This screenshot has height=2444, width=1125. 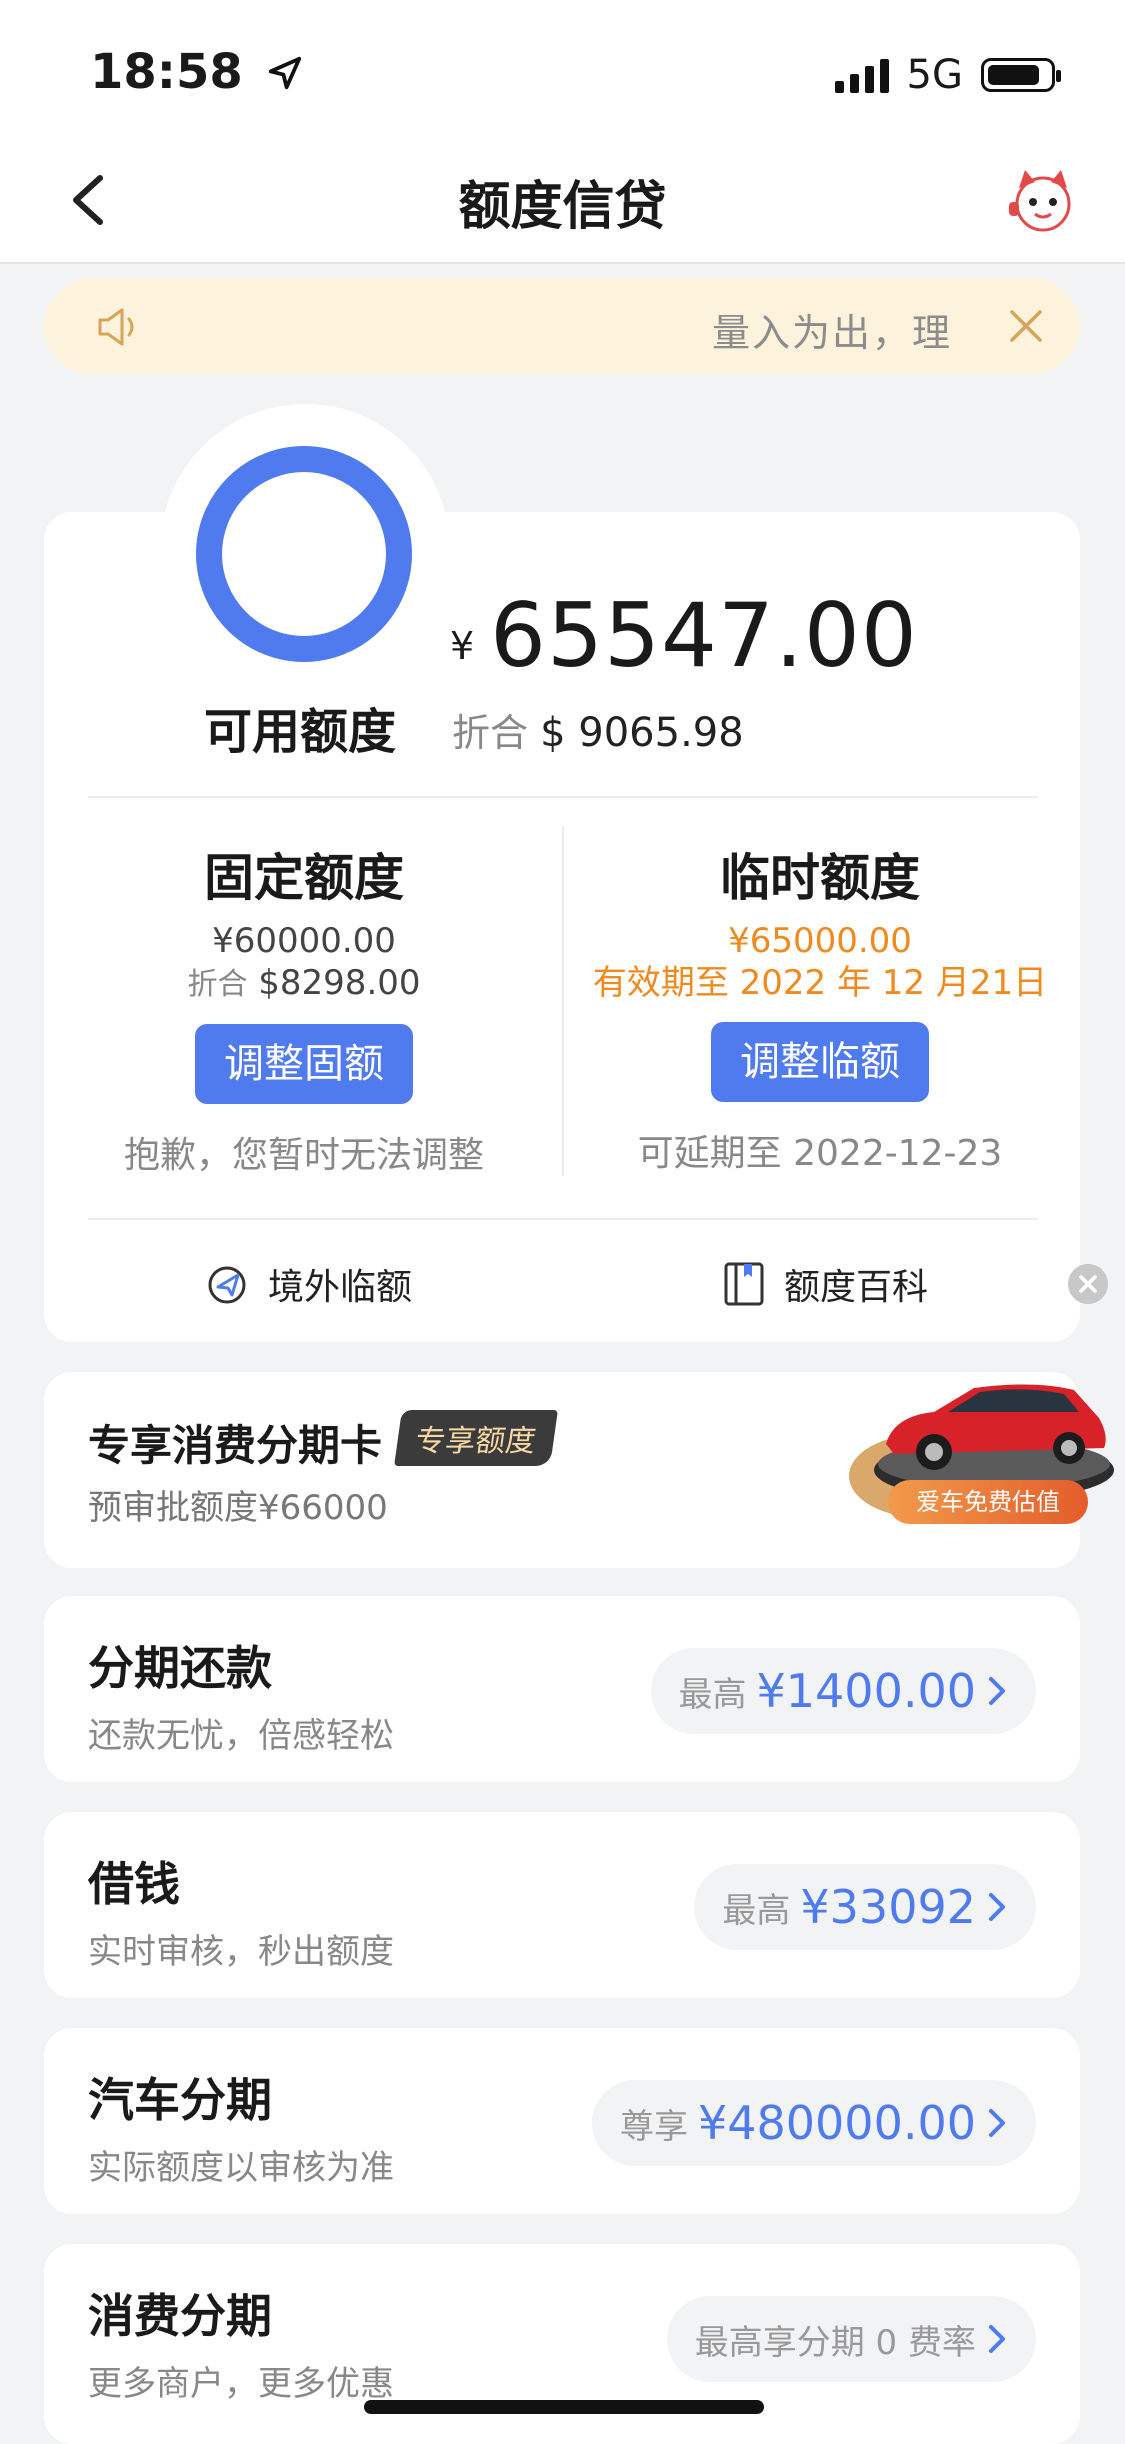 I want to click on amount-pill: 最高 ¥33092, so click(x=865, y=1907).